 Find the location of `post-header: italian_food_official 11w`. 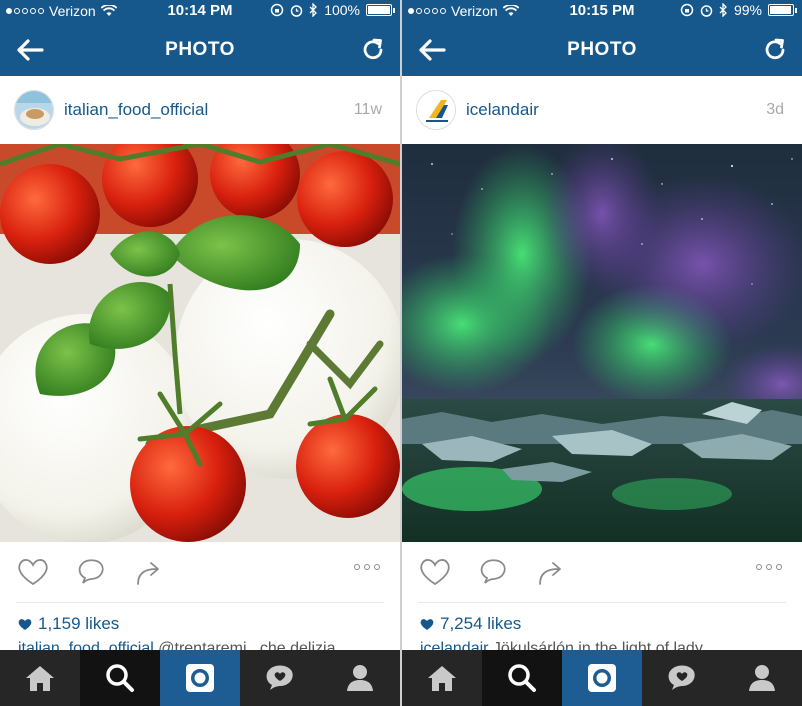

post-header: italian_food_official 11w is located at coordinates (200, 110).